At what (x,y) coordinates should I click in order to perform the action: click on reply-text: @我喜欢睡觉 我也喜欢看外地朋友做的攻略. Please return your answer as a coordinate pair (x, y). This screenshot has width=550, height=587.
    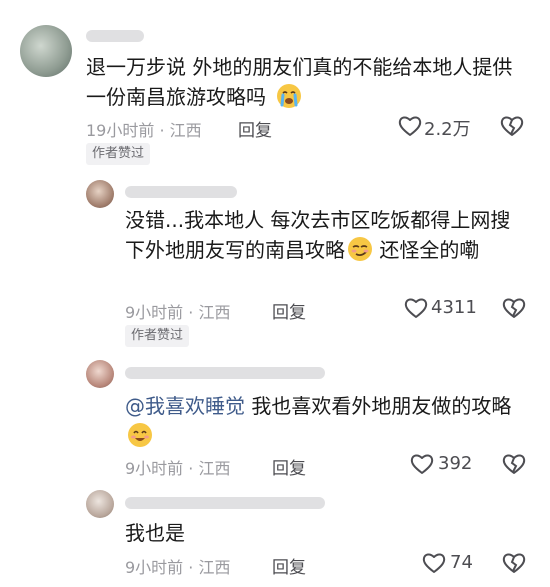
    Looking at the image, I should click on (325, 421).